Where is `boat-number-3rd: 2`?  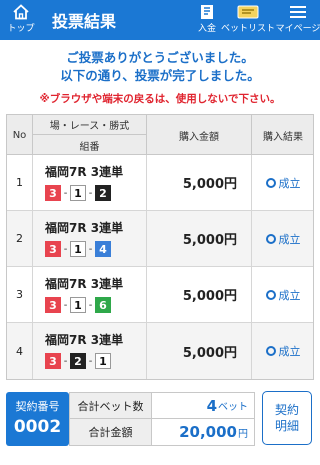 boat-number-3rd: 2 is located at coordinates (103, 193).